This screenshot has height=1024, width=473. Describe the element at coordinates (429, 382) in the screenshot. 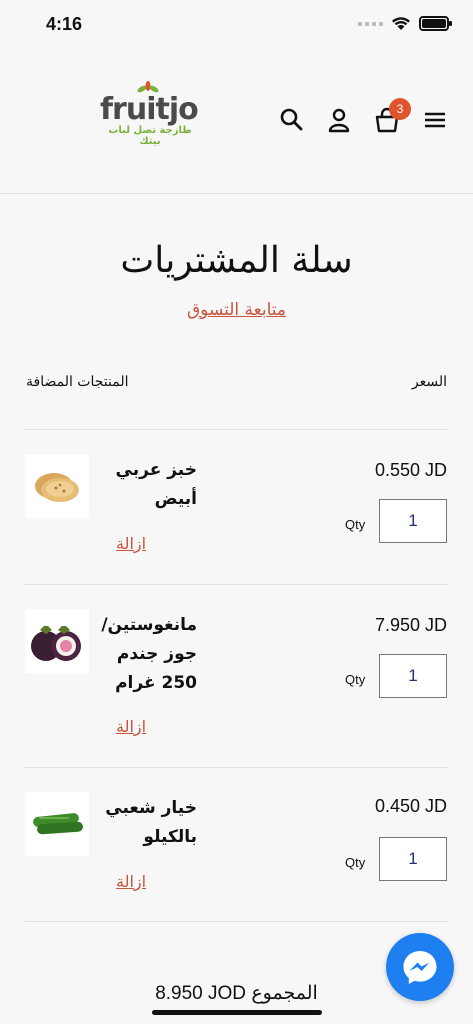

I see `price-column-header: السعر` at that location.